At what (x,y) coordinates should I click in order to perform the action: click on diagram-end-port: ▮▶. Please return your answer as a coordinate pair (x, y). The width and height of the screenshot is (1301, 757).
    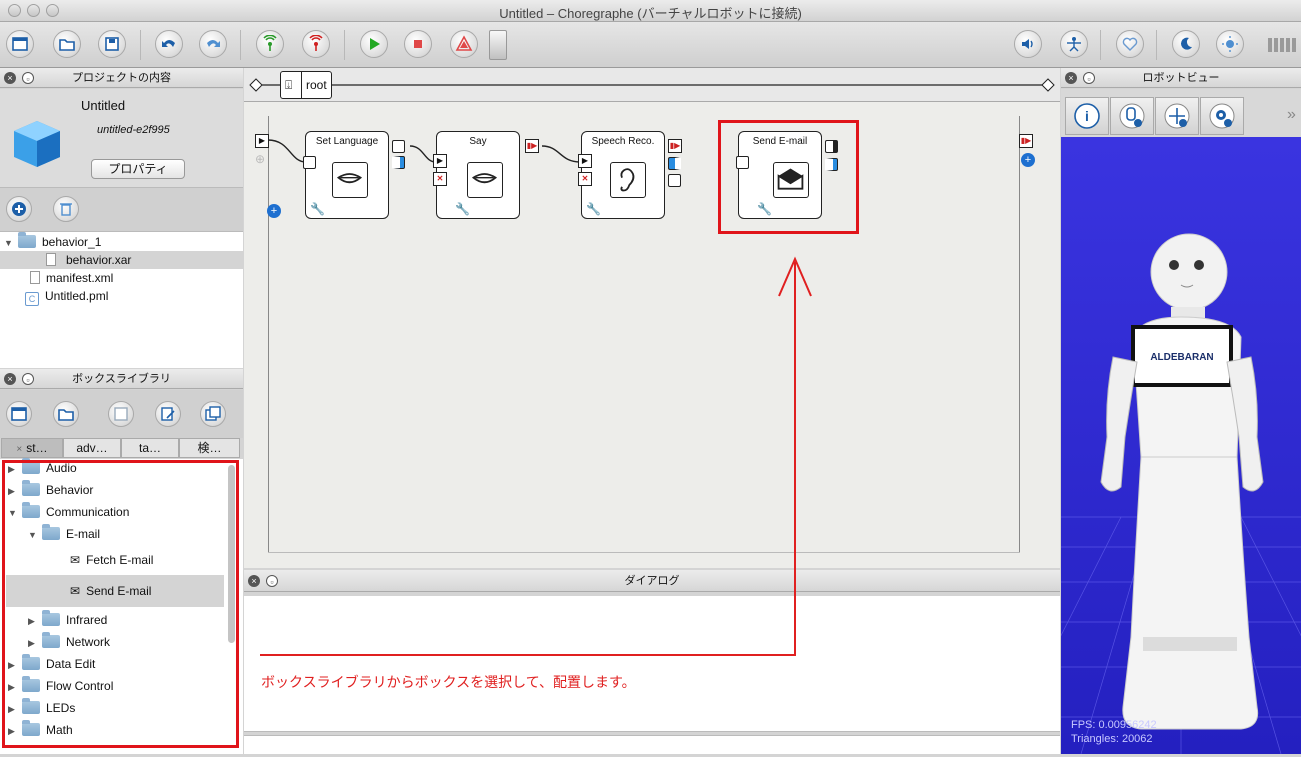
    Looking at the image, I should click on (1026, 141).